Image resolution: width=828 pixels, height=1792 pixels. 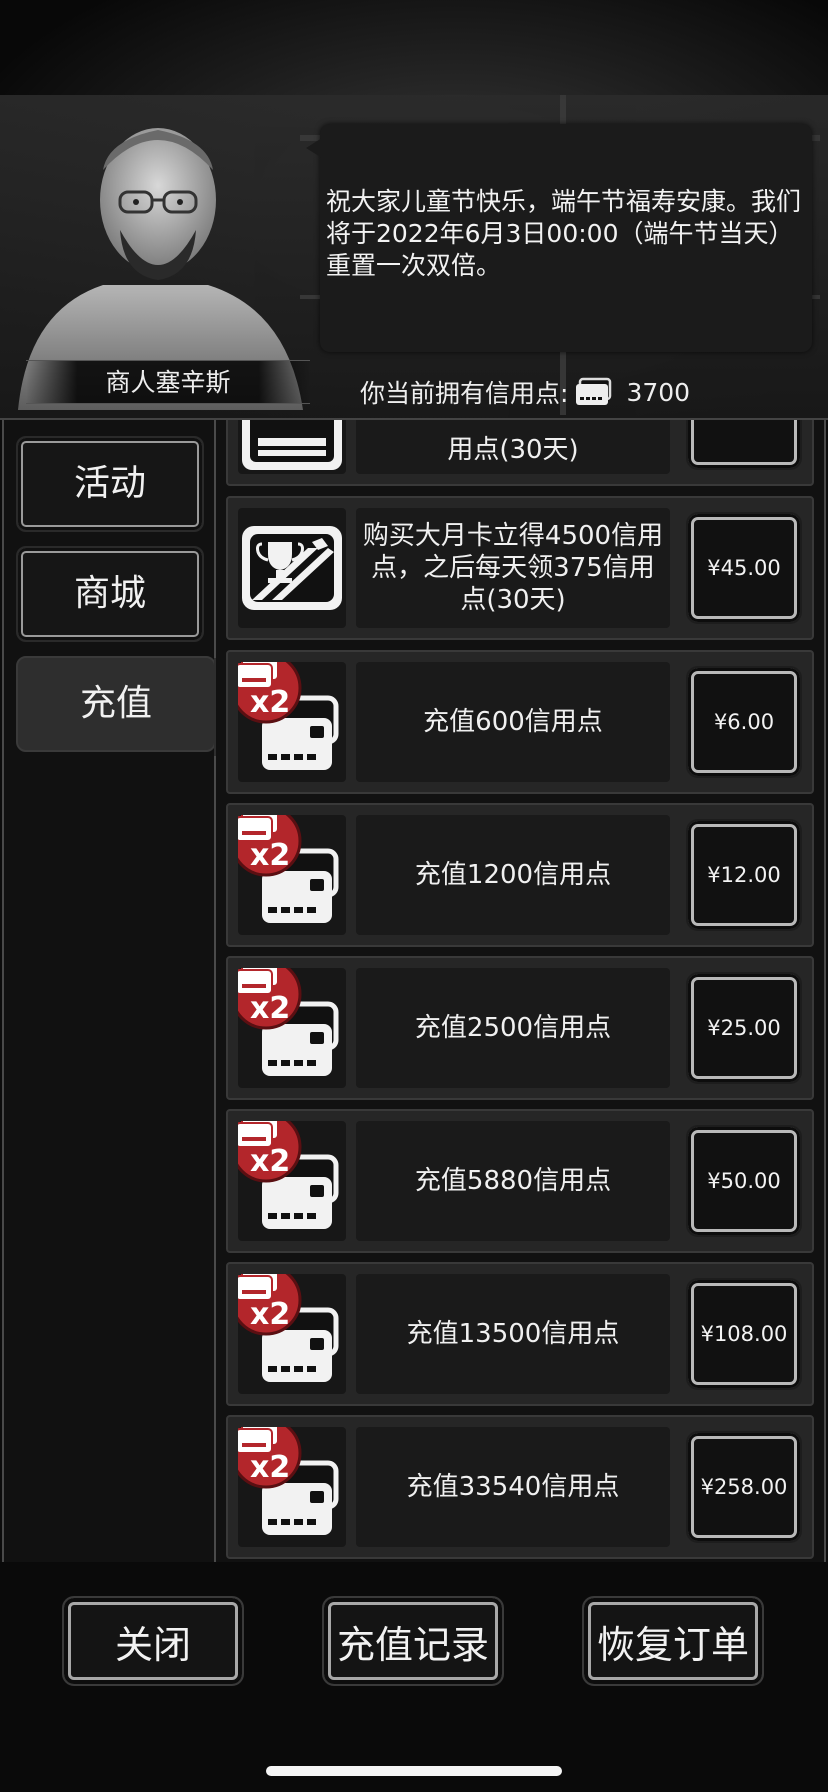 What do you see at coordinates (744, 875) in the screenshot?
I see `buy-button: ¥12.00` at bounding box center [744, 875].